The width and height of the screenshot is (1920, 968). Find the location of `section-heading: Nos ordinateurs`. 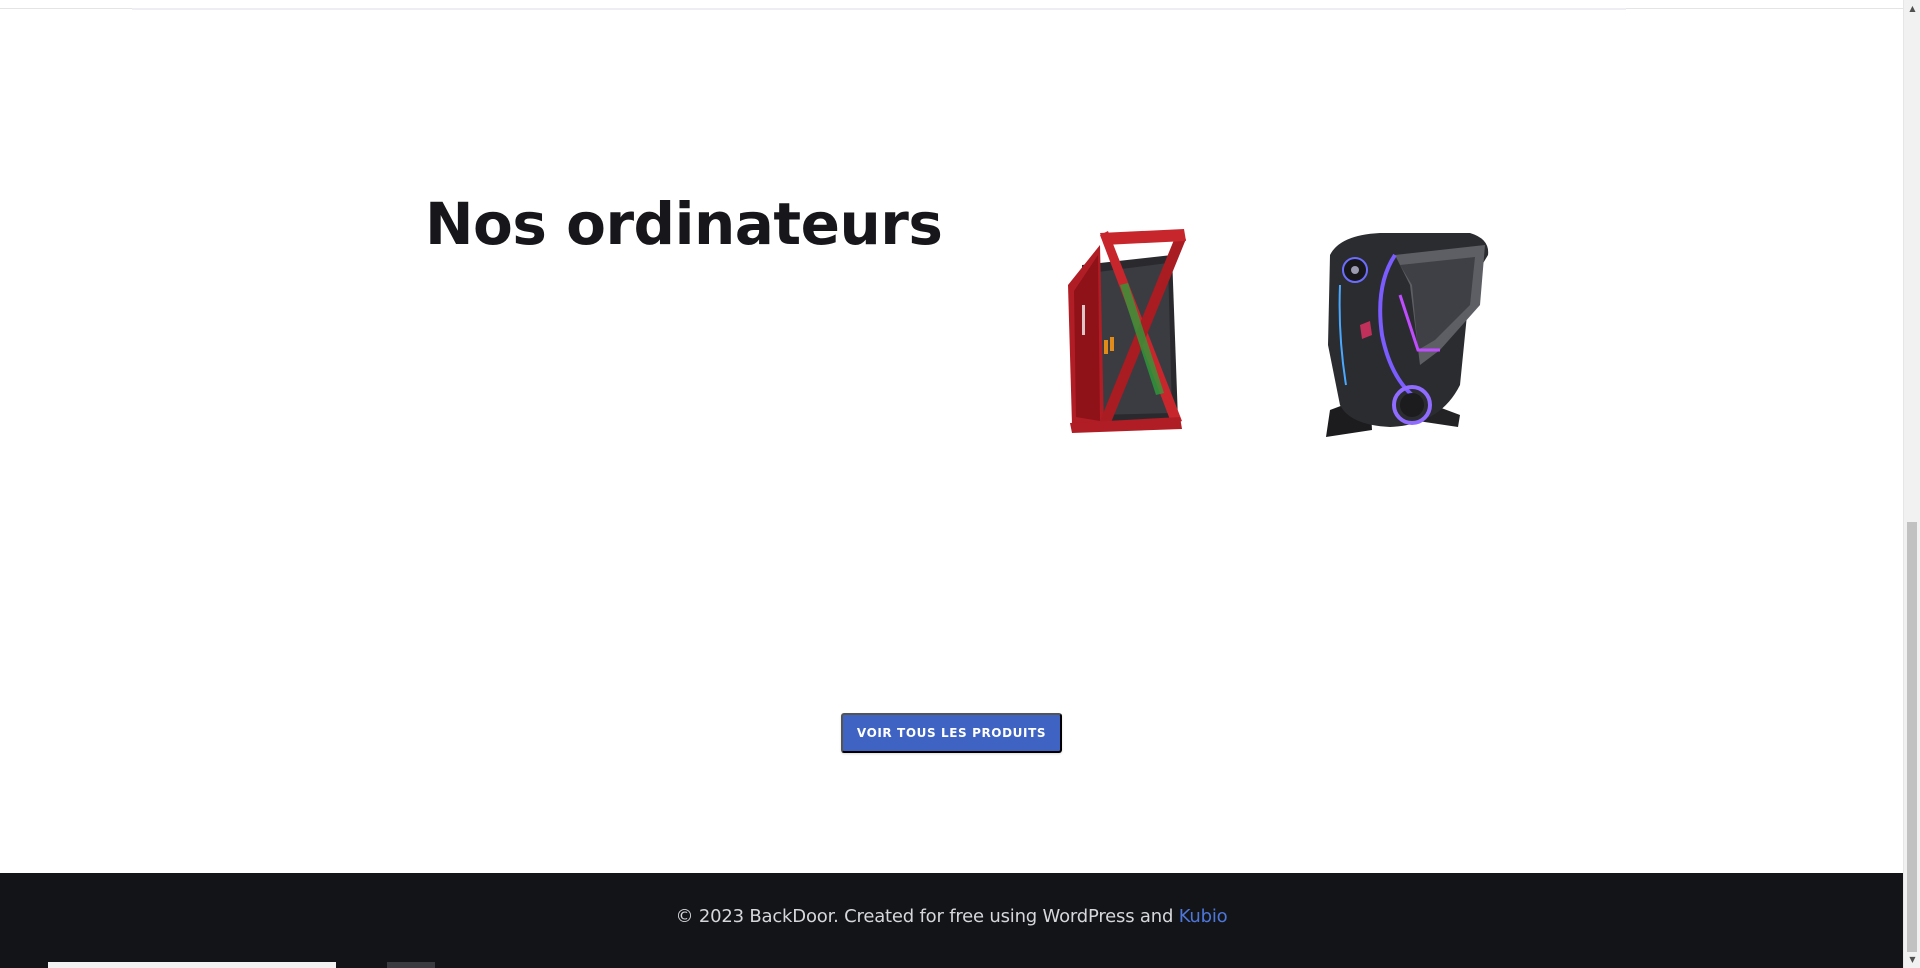

section-heading: Nos ordinateurs is located at coordinates (684, 224).